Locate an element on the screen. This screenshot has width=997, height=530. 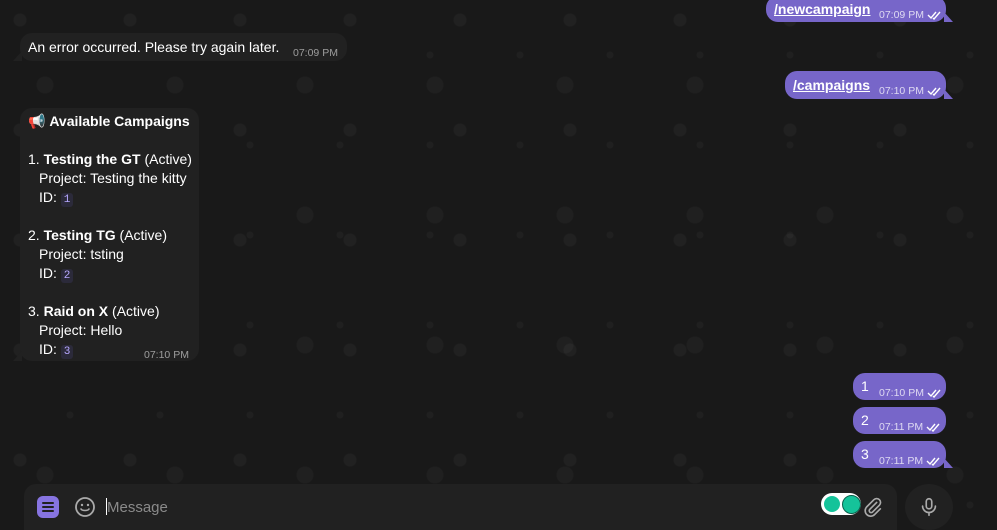
campaign-id-code: 2 is located at coordinates (67, 276).